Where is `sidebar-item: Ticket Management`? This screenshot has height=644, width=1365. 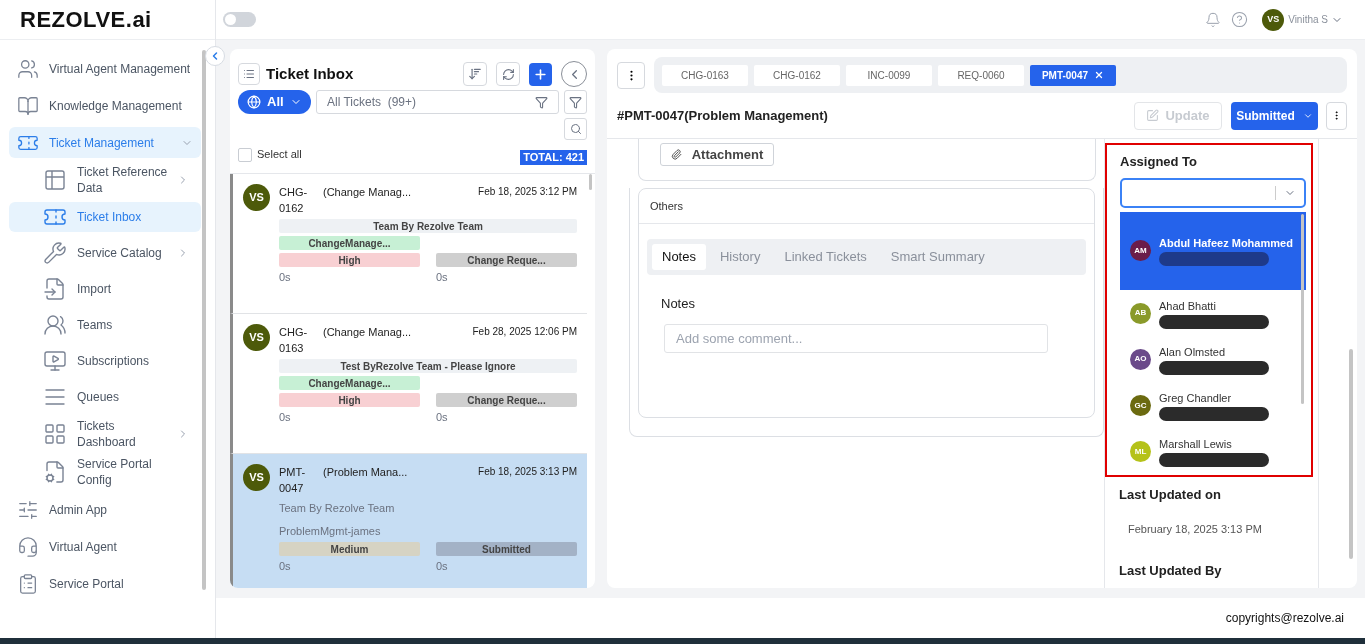 sidebar-item: Ticket Management is located at coordinates (105, 142).